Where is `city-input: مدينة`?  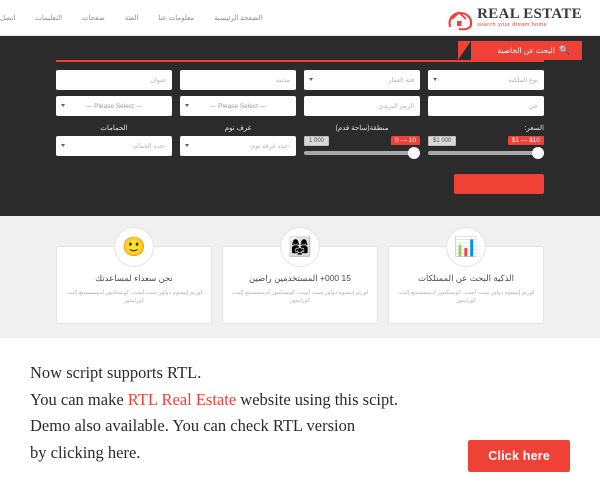 city-input: مدينة is located at coordinates (238, 80).